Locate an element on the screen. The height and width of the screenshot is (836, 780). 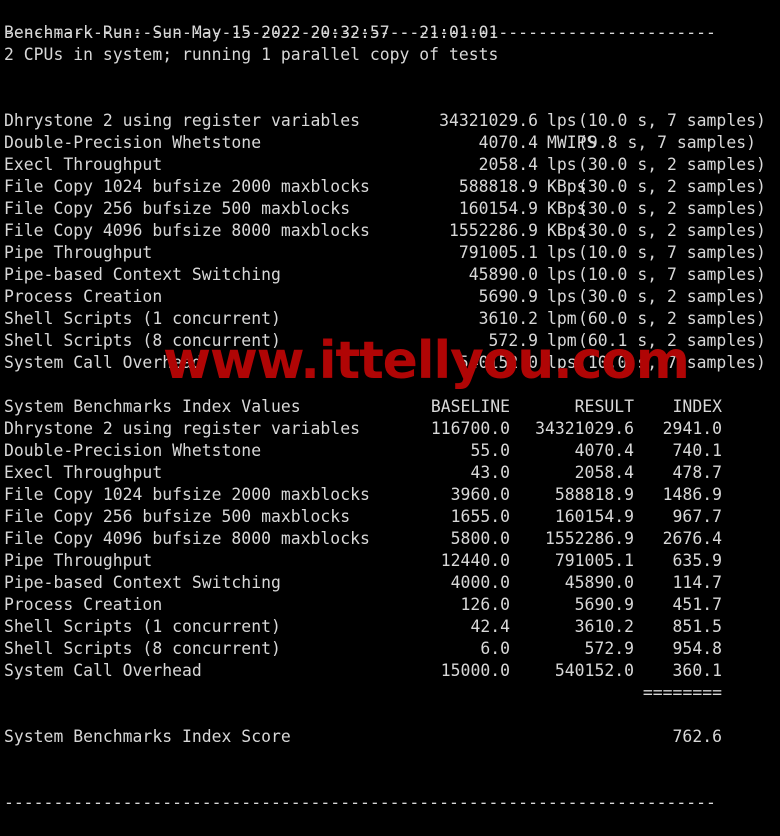
index-score-label: System Benchmarks Index Score is located at coordinates (147, 736).